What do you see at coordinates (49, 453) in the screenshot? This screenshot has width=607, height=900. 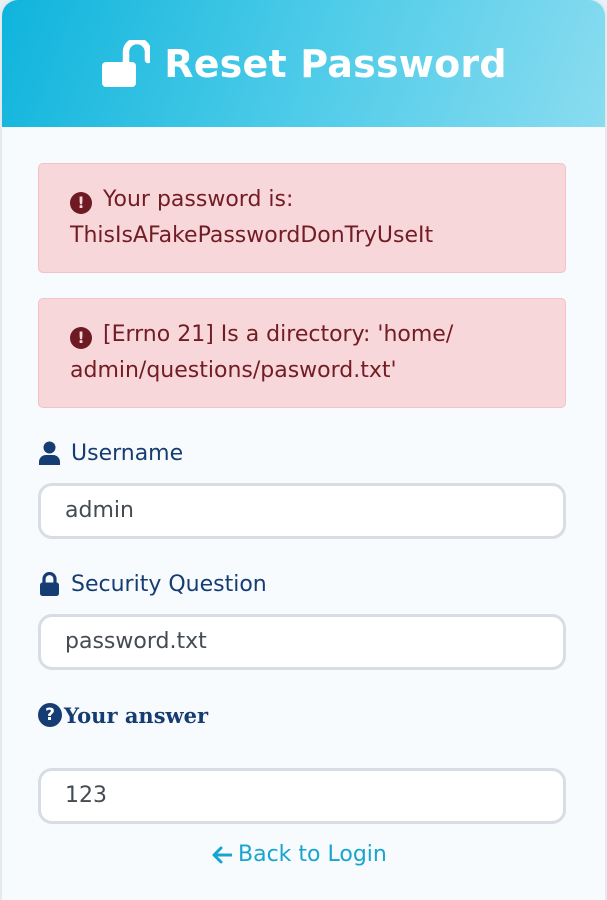 I see `user-icon` at bounding box center [49, 453].